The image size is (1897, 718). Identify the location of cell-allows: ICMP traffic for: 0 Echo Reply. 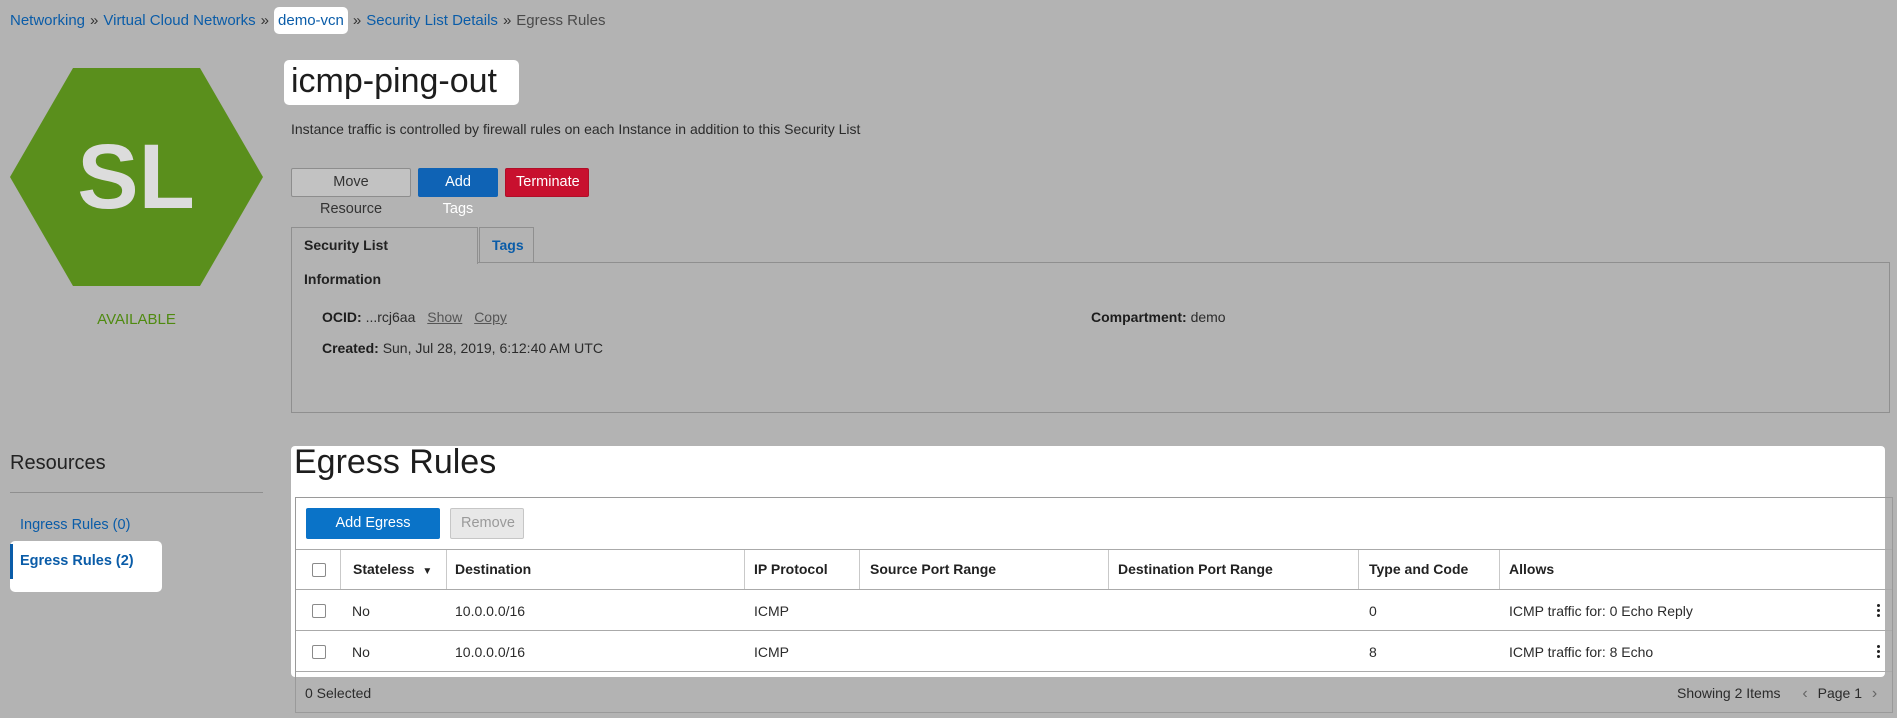
(1601, 611).